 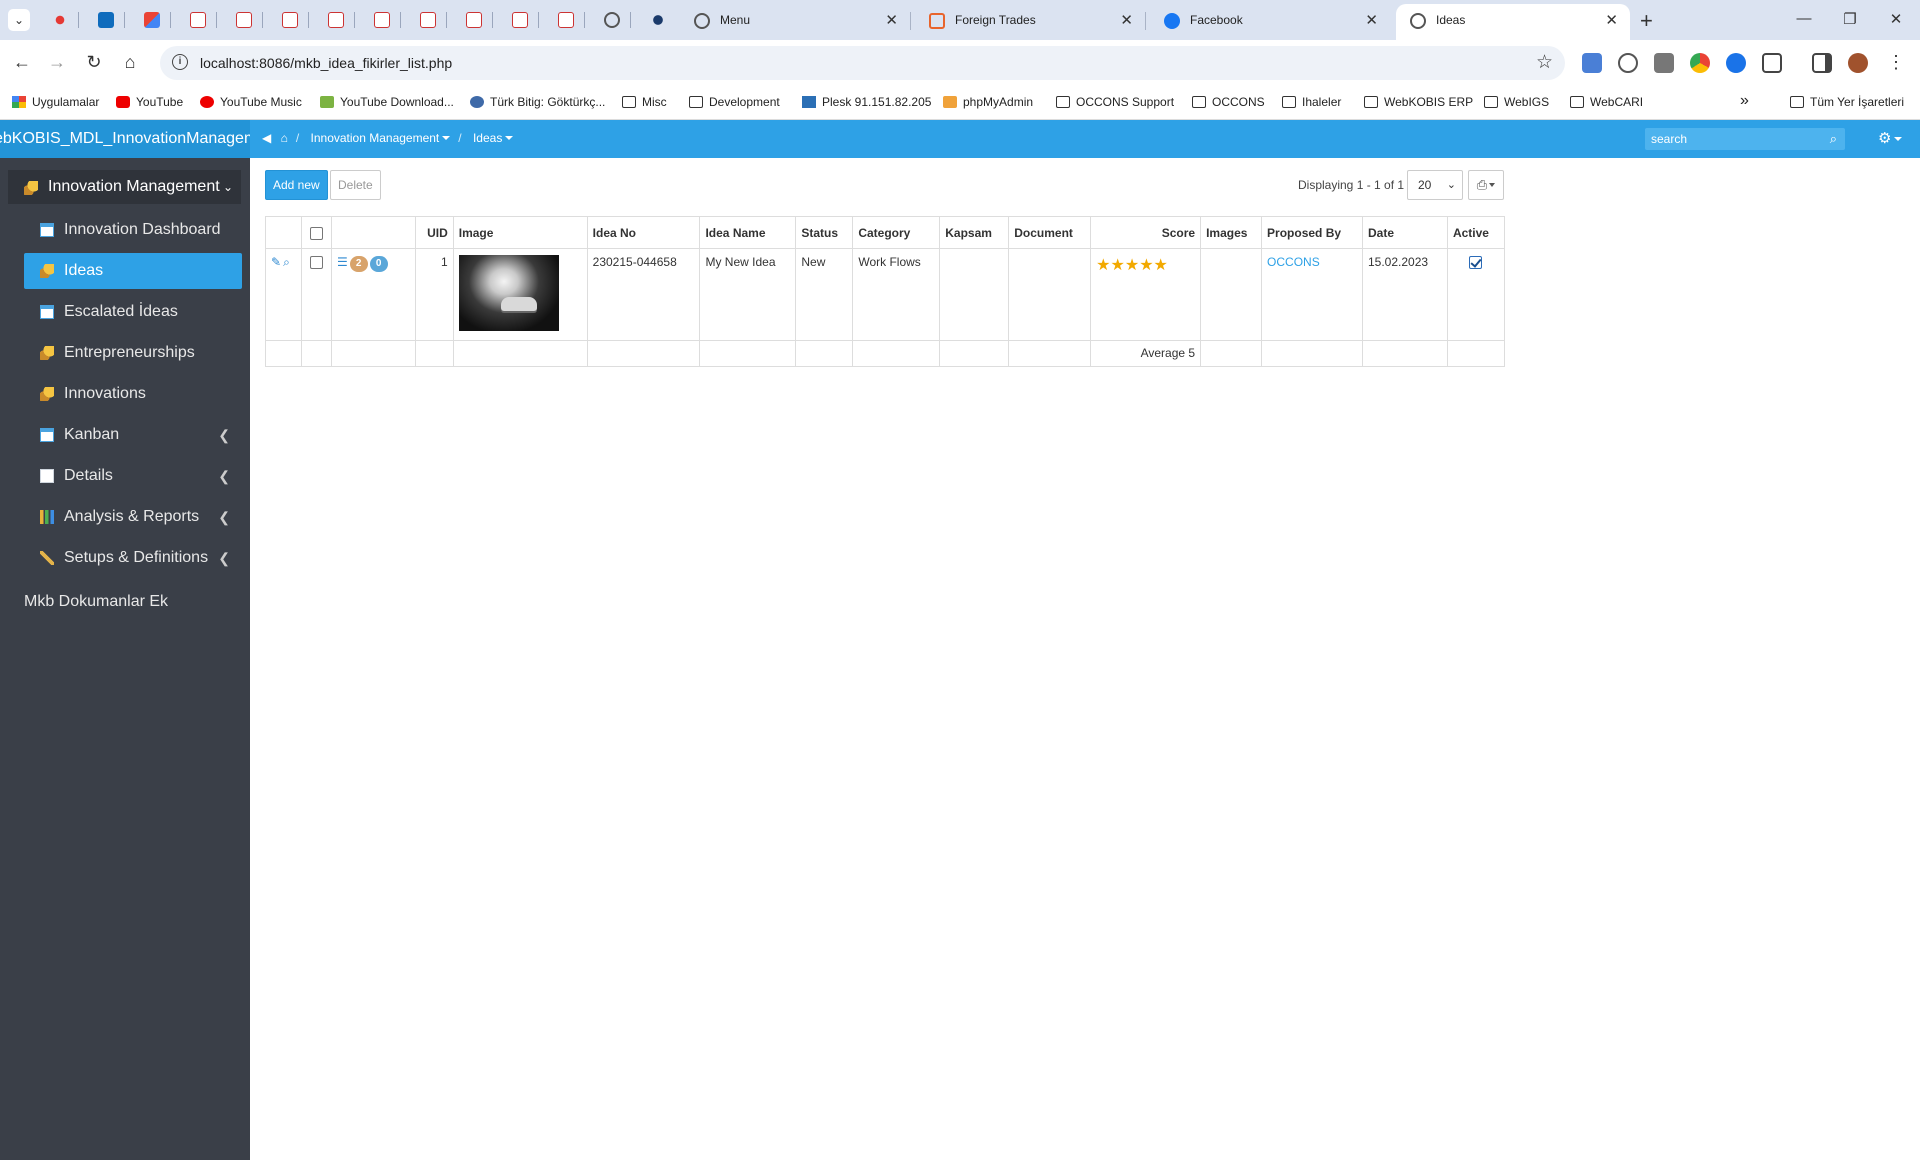 I want to click on bookmark-item: Uygulamalar, so click(x=55, y=102).